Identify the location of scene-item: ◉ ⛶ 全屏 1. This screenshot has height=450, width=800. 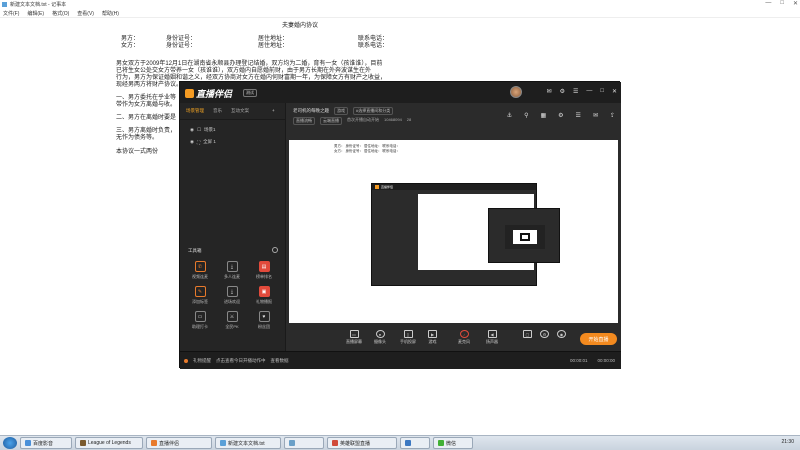
(232, 142).